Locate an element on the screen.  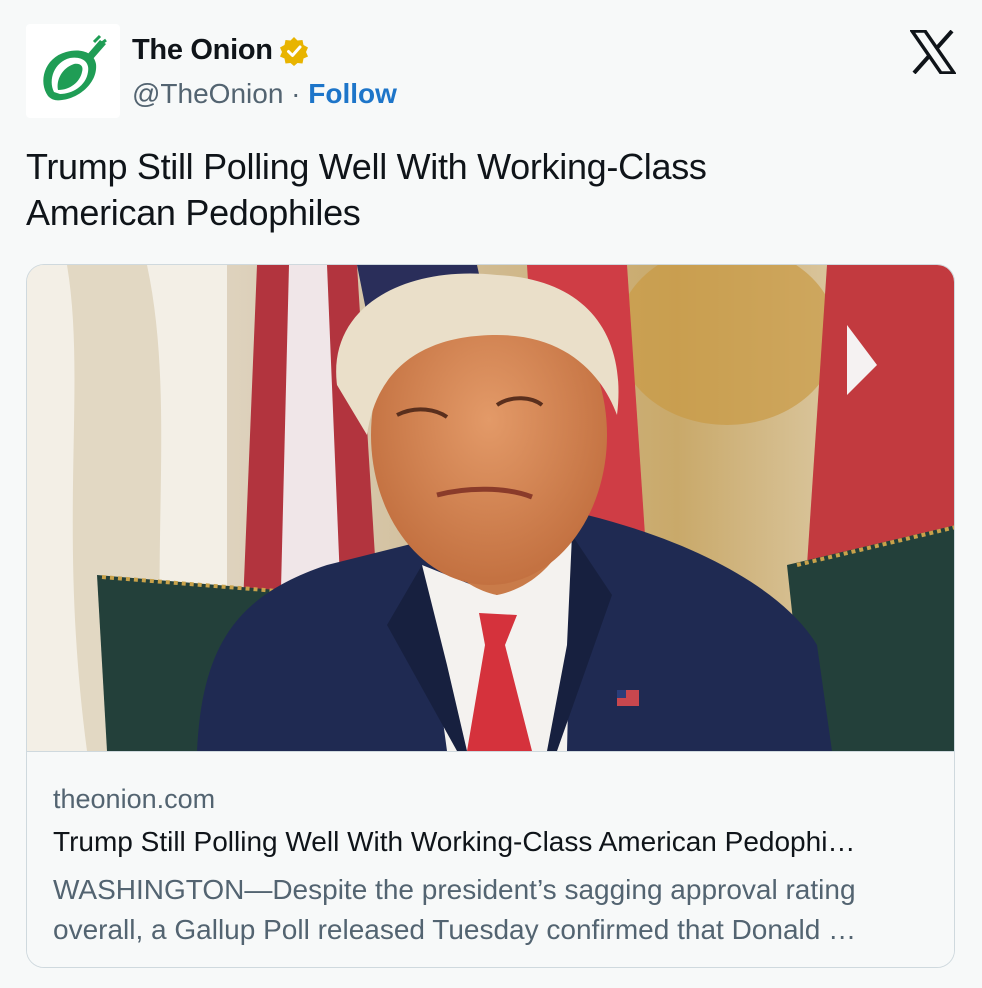
account-name-row: The Onion is located at coordinates (220, 50).